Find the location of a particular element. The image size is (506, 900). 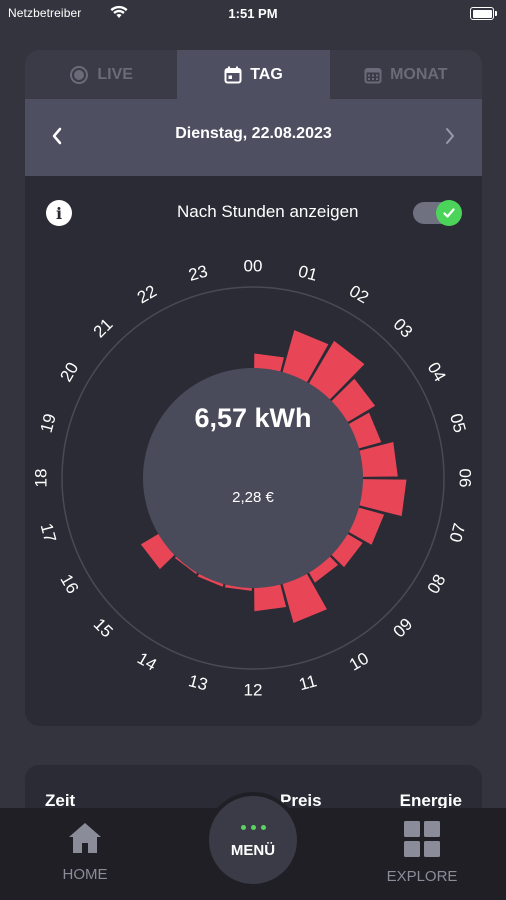

hour-label-15: 15 is located at coordinates (103, 627).